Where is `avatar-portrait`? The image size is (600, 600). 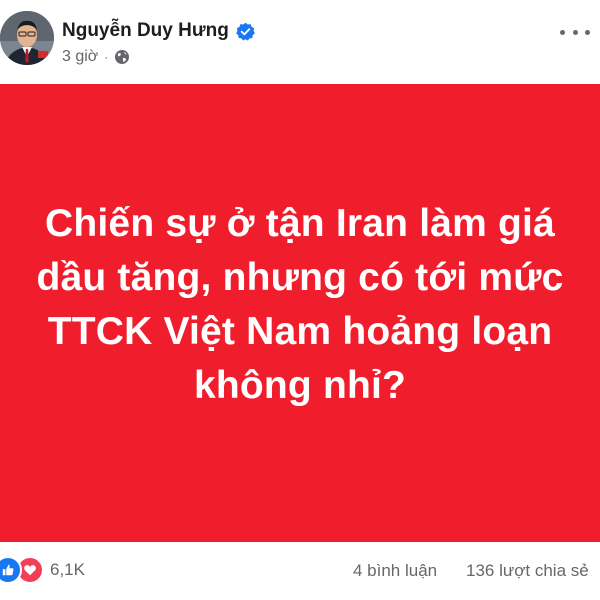 avatar-portrait is located at coordinates (27, 38).